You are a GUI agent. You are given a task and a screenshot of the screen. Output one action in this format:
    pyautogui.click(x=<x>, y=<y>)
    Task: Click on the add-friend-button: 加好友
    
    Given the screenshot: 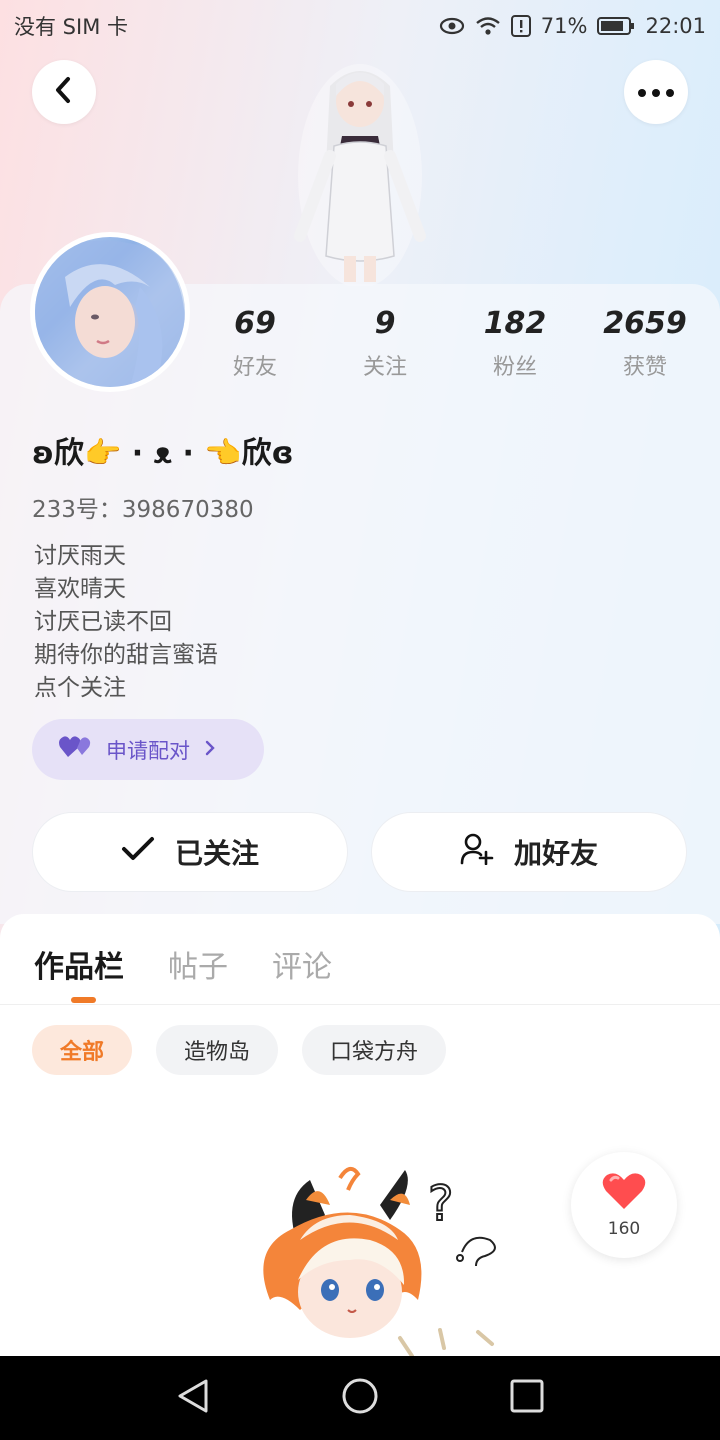 What is the action you would take?
    pyautogui.click(x=529, y=852)
    